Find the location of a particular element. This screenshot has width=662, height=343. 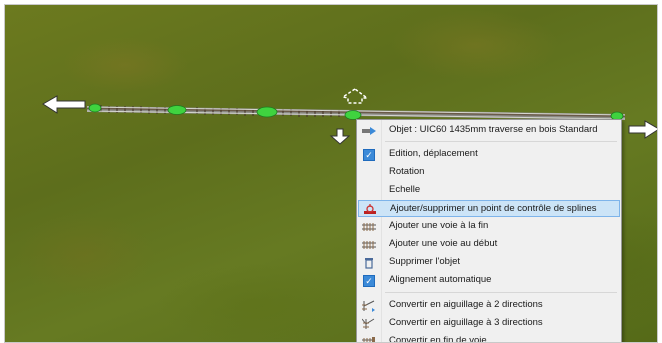

menu-item-auto-align: ✓ Alignement automatique is located at coordinates (489, 280).